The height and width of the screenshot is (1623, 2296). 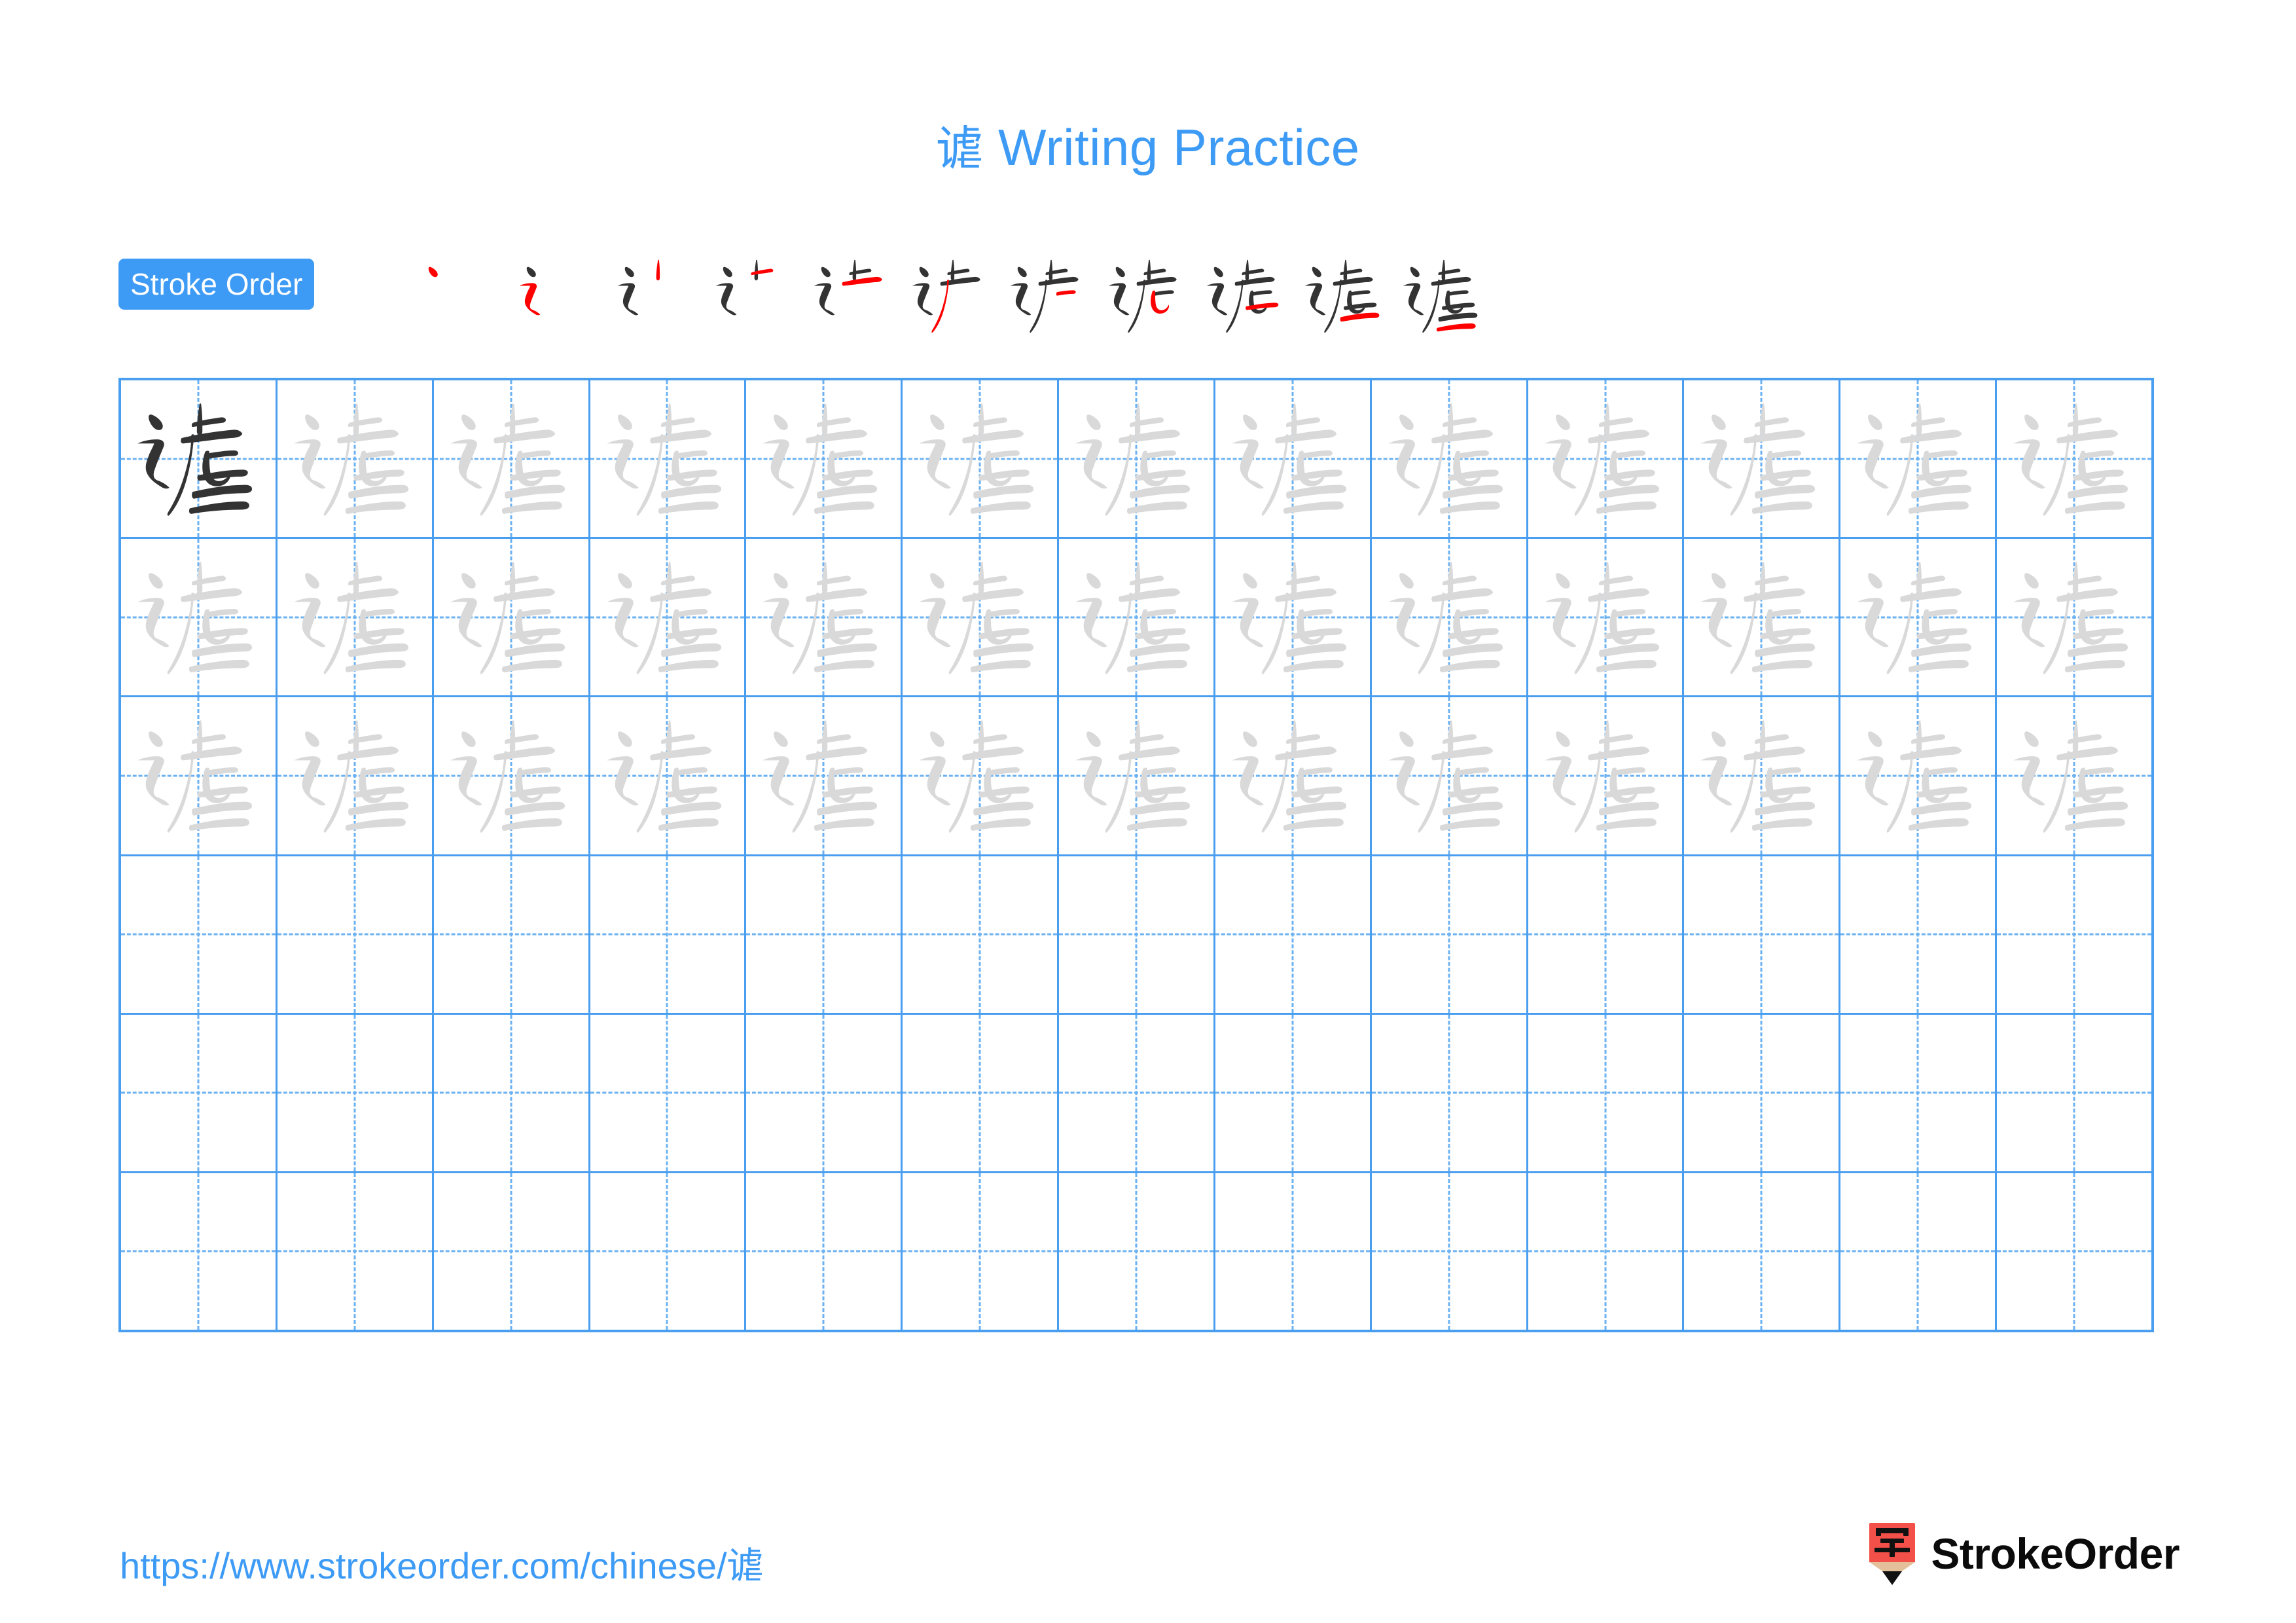 What do you see at coordinates (1171, 147) in the screenshot?
I see `page-title-suffix: Writing Practice` at bounding box center [1171, 147].